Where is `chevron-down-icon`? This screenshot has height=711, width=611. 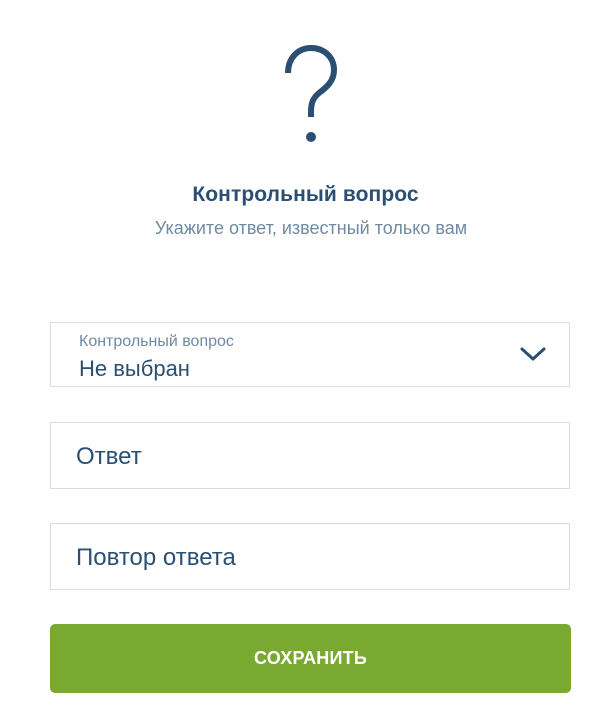 chevron-down-icon is located at coordinates (533, 354).